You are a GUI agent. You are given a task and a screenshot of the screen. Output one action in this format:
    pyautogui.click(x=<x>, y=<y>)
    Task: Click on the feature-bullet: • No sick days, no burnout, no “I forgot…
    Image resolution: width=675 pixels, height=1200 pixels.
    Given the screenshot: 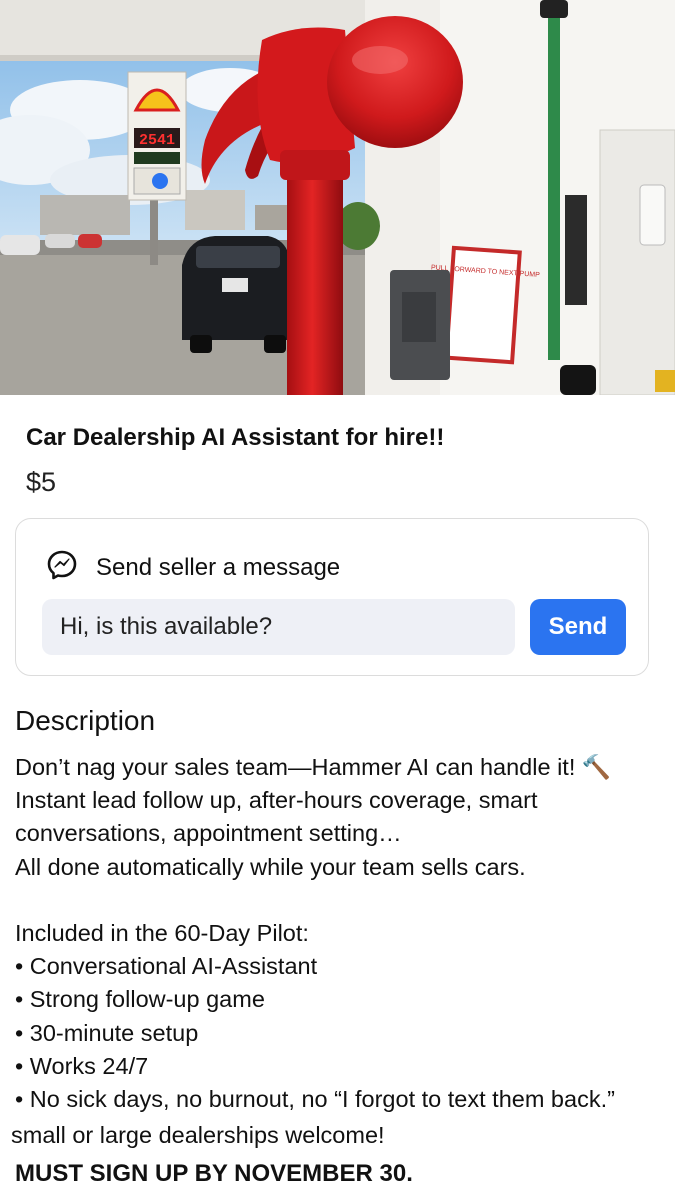 What is the action you would take?
    pyautogui.click(x=315, y=1098)
    